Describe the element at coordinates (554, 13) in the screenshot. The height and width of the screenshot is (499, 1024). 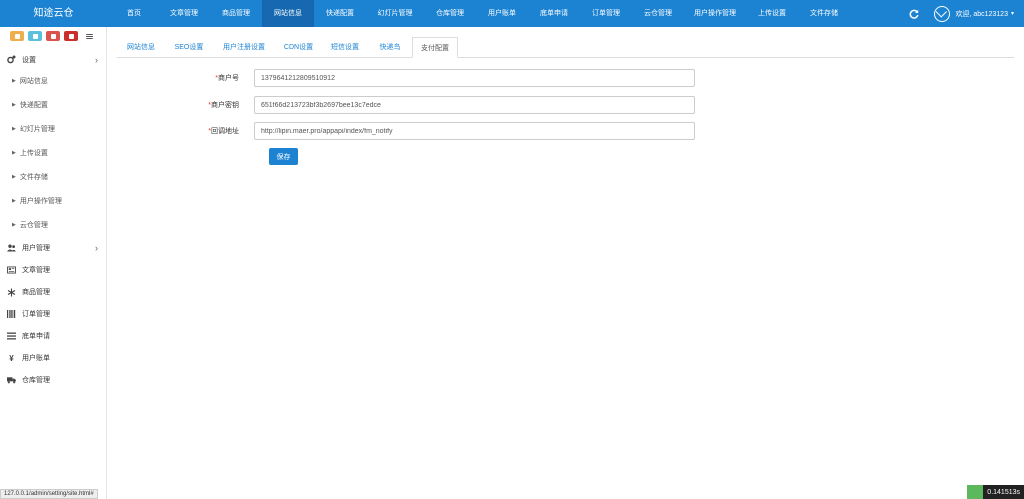
I see `nav-item-waybill: 底单申请` at that location.